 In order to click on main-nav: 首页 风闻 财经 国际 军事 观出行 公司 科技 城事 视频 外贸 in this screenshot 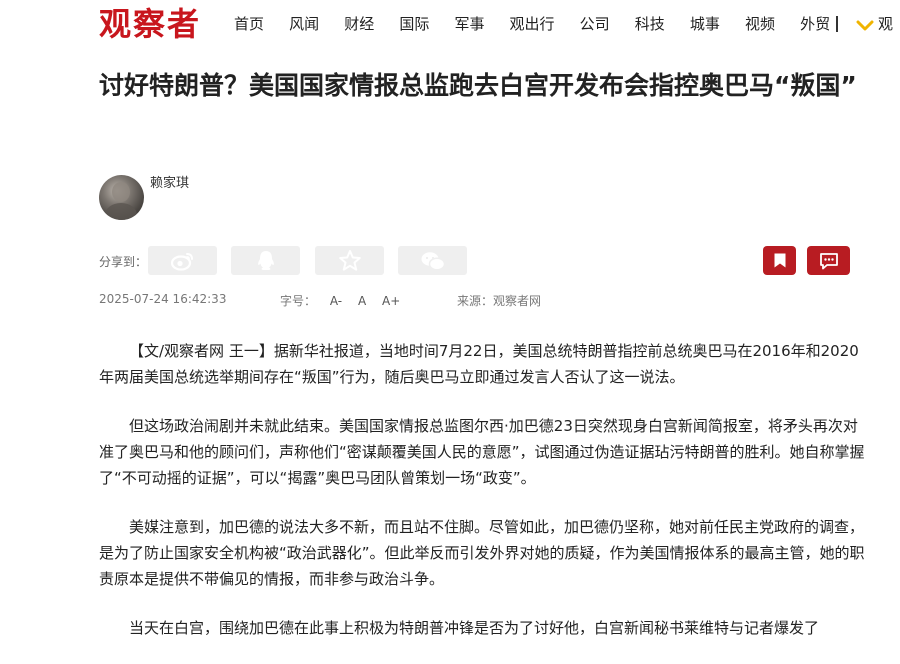, I will do `click(542, 24)`.